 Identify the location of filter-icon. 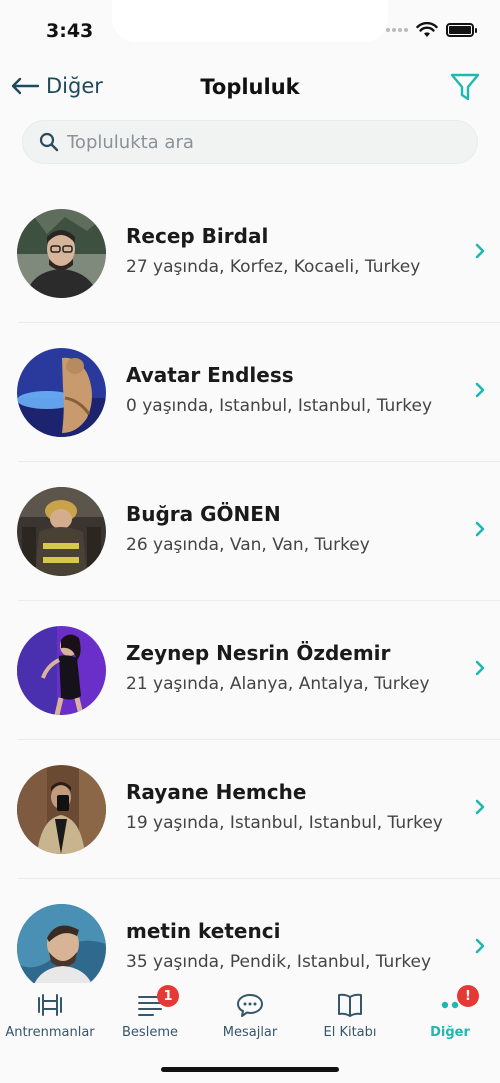
(465, 87).